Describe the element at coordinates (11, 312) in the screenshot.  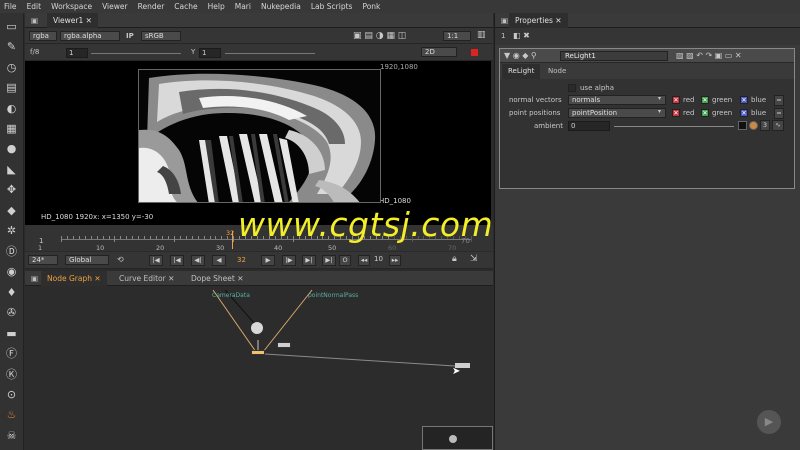
I see `toolsets-icon: ✇` at that location.